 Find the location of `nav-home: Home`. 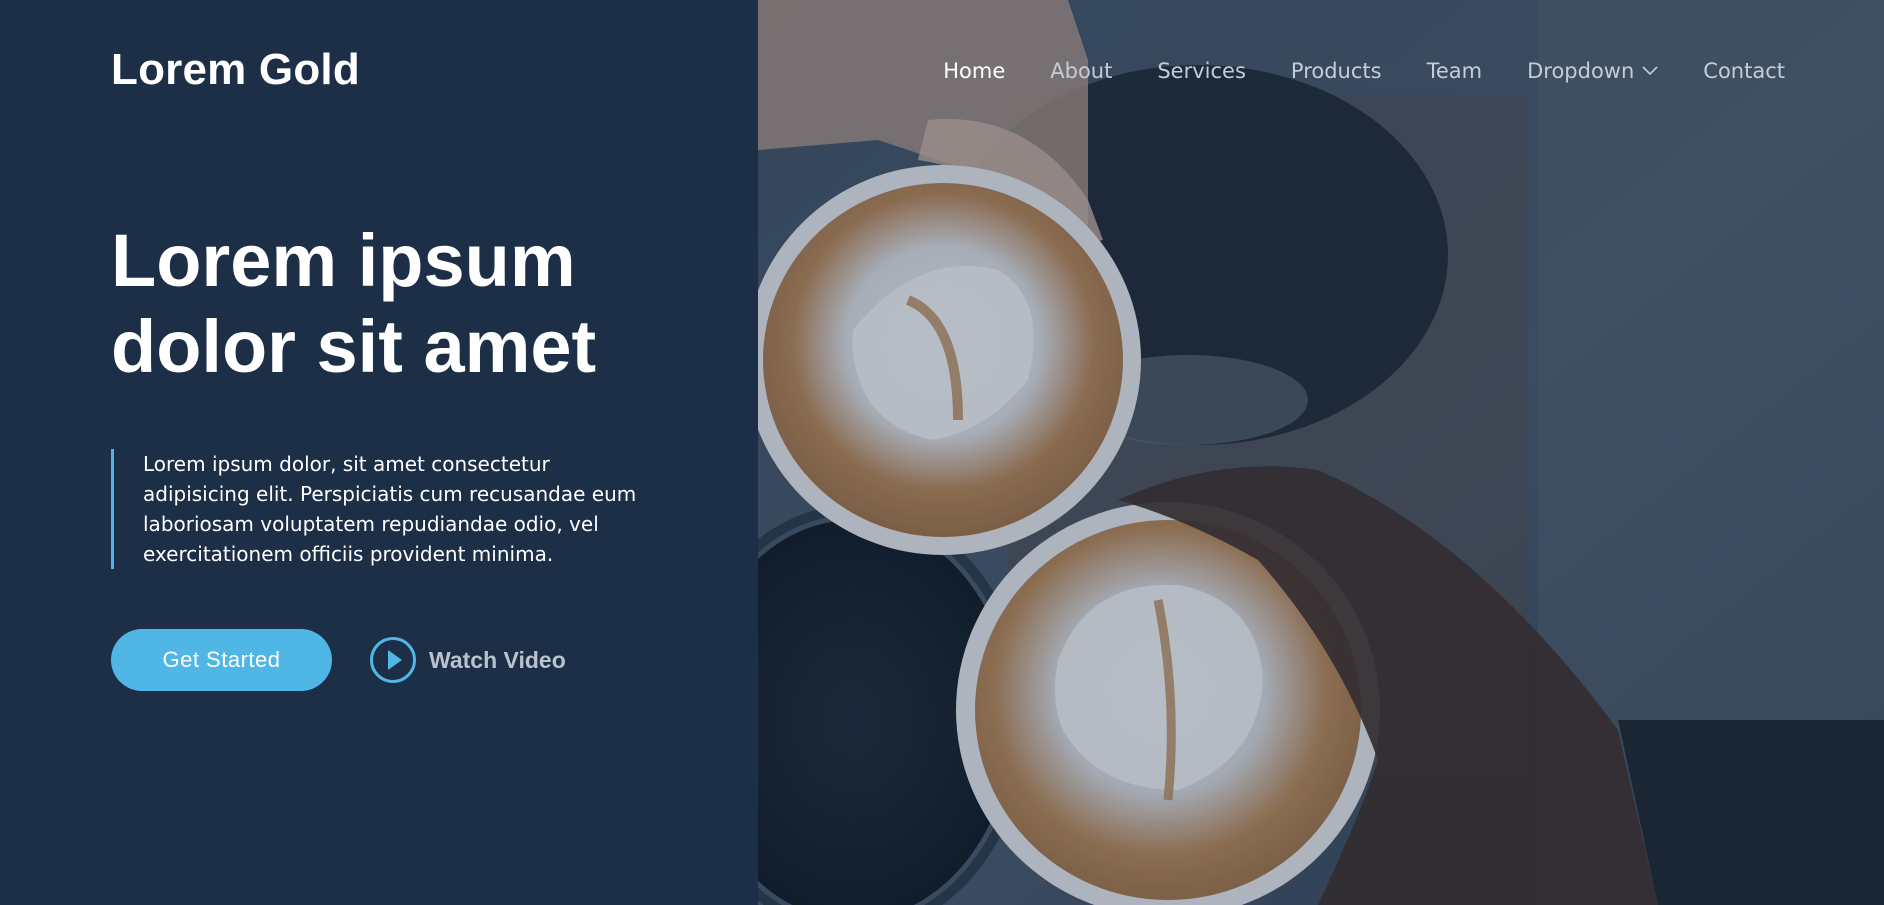

nav-home: Home is located at coordinates (974, 71).